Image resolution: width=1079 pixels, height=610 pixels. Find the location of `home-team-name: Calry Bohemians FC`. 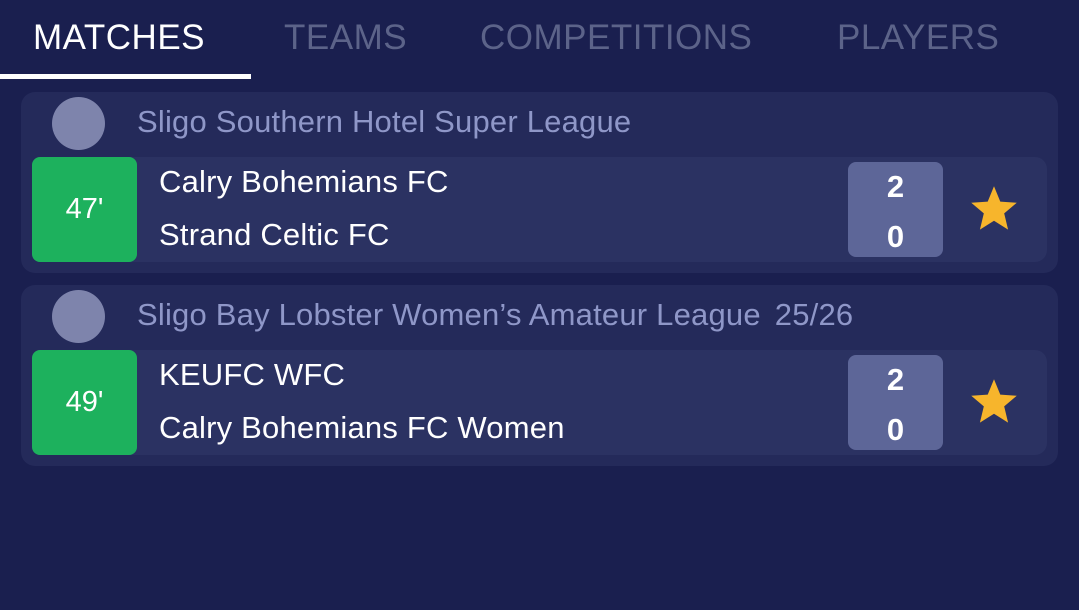

home-team-name: Calry Bohemians FC is located at coordinates (304, 181).